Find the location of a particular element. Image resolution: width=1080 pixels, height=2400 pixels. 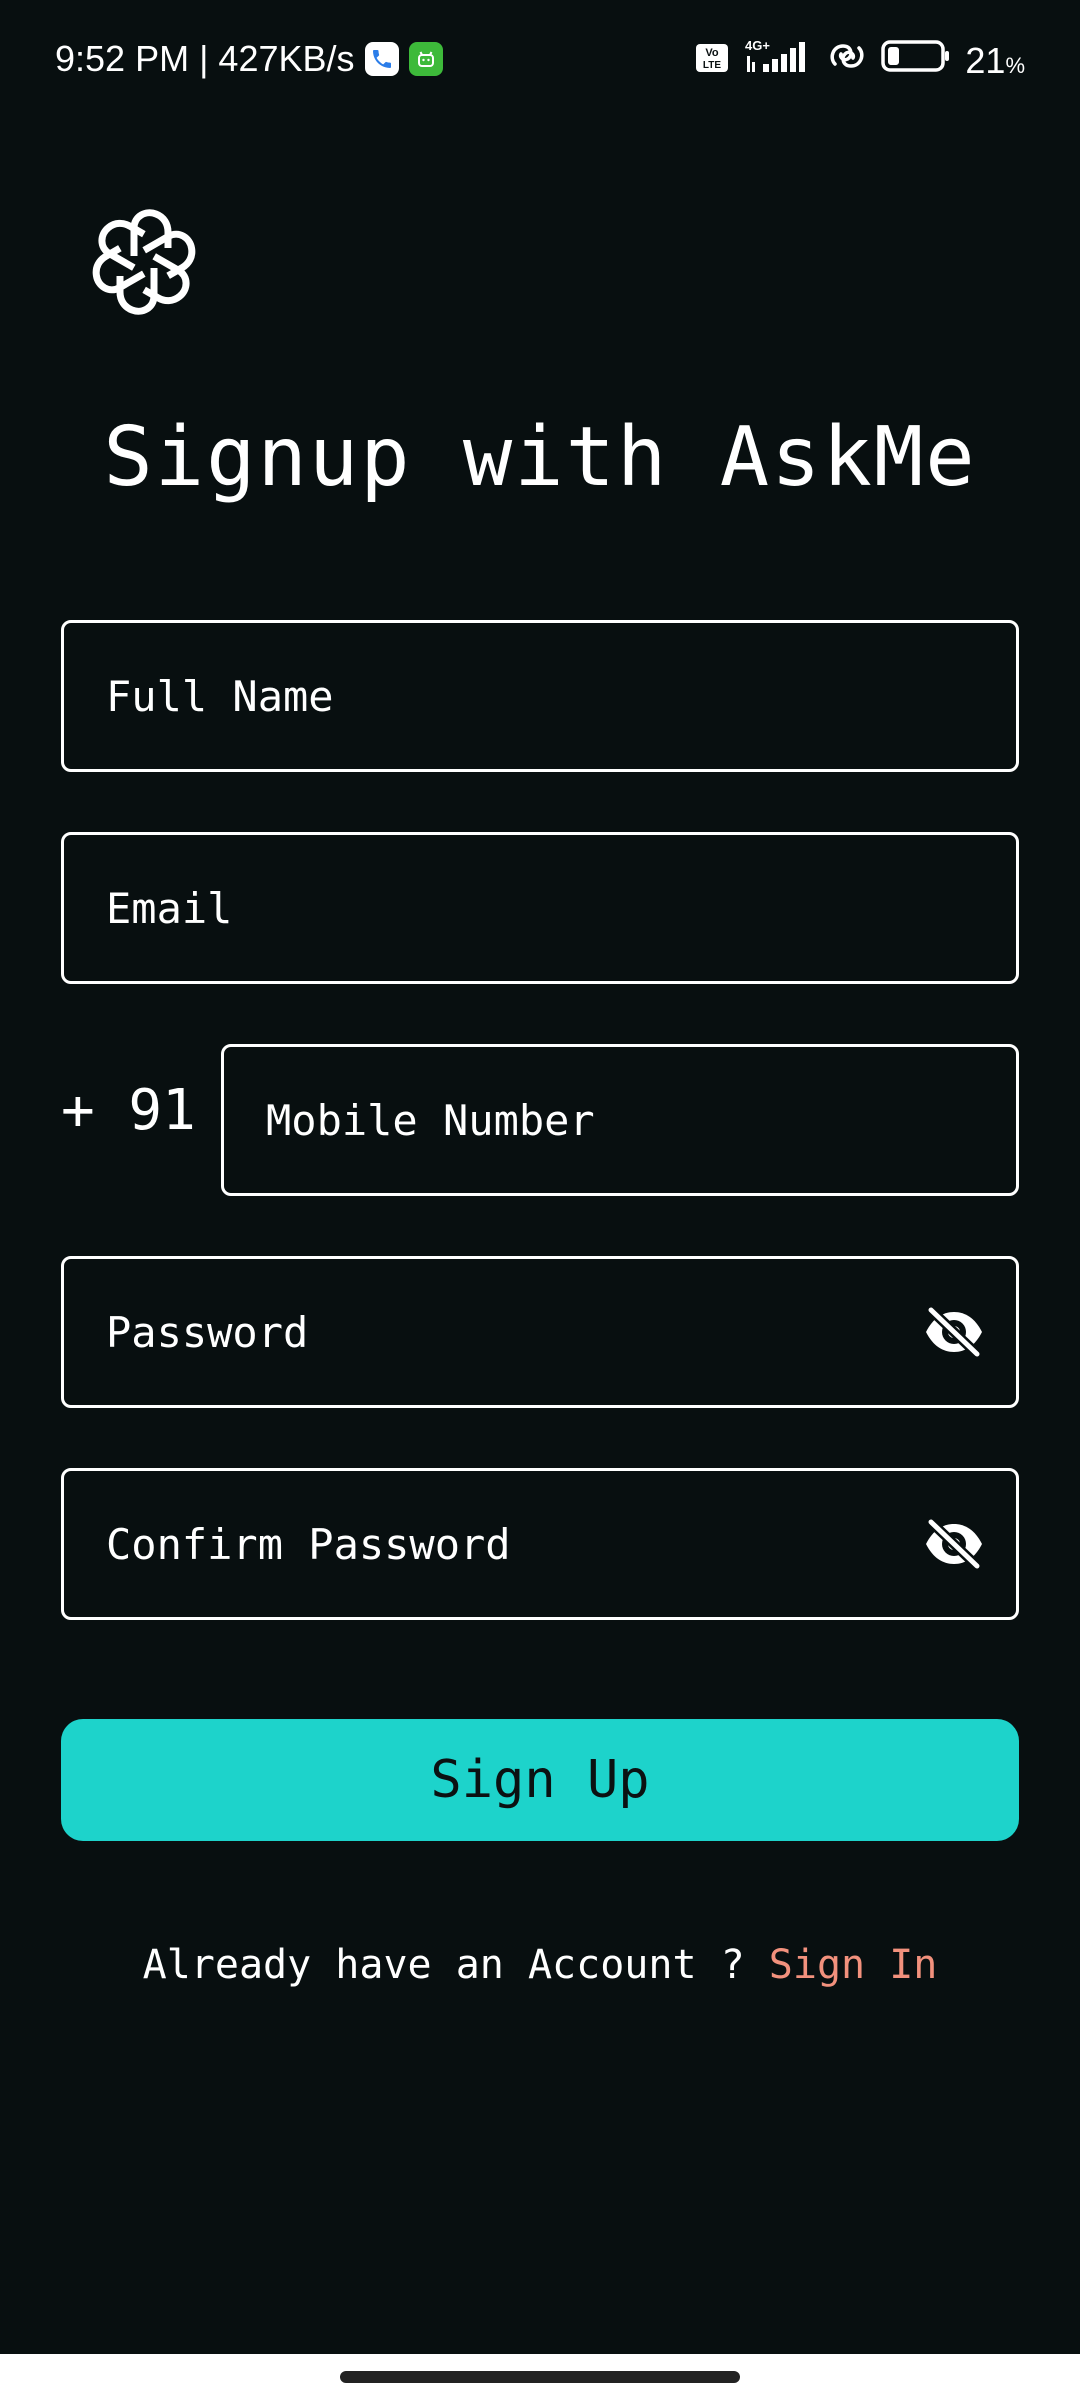

password-input is located at coordinates (540, 1332).